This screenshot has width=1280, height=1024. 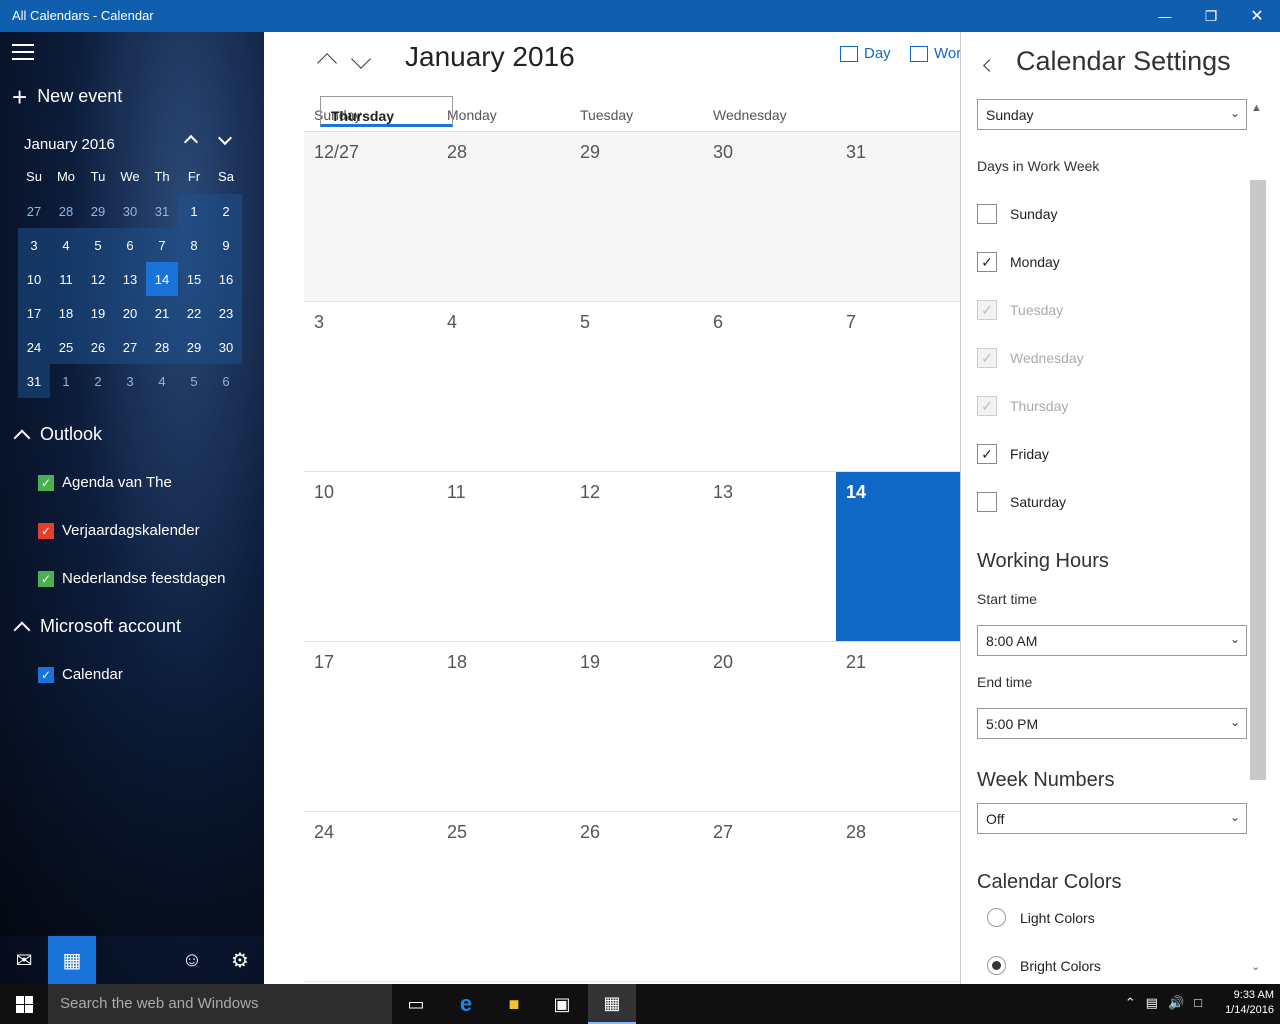 I want to click on day-cell: 4, so click(x=503, y=386).